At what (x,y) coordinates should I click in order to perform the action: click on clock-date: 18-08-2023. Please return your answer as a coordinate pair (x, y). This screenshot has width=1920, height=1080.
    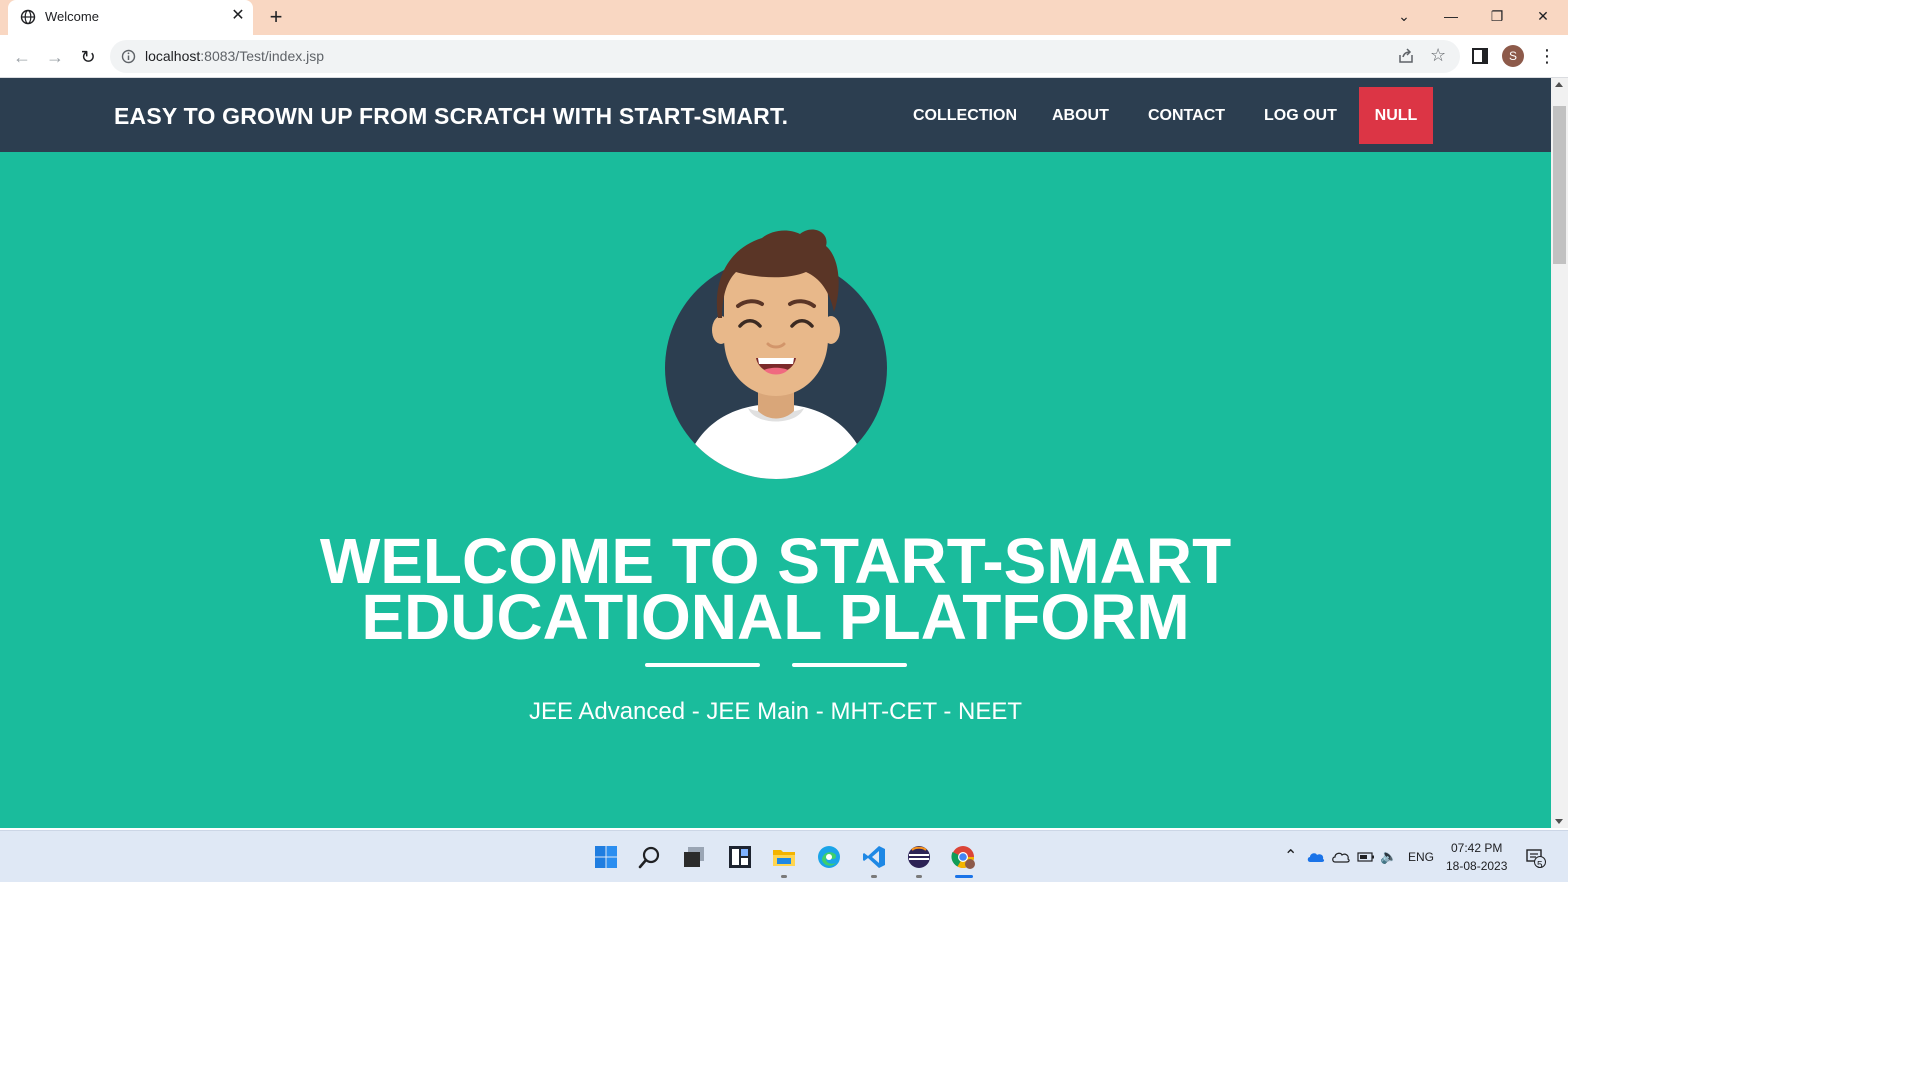
    Looking at the image, I should click on (1476, 866).